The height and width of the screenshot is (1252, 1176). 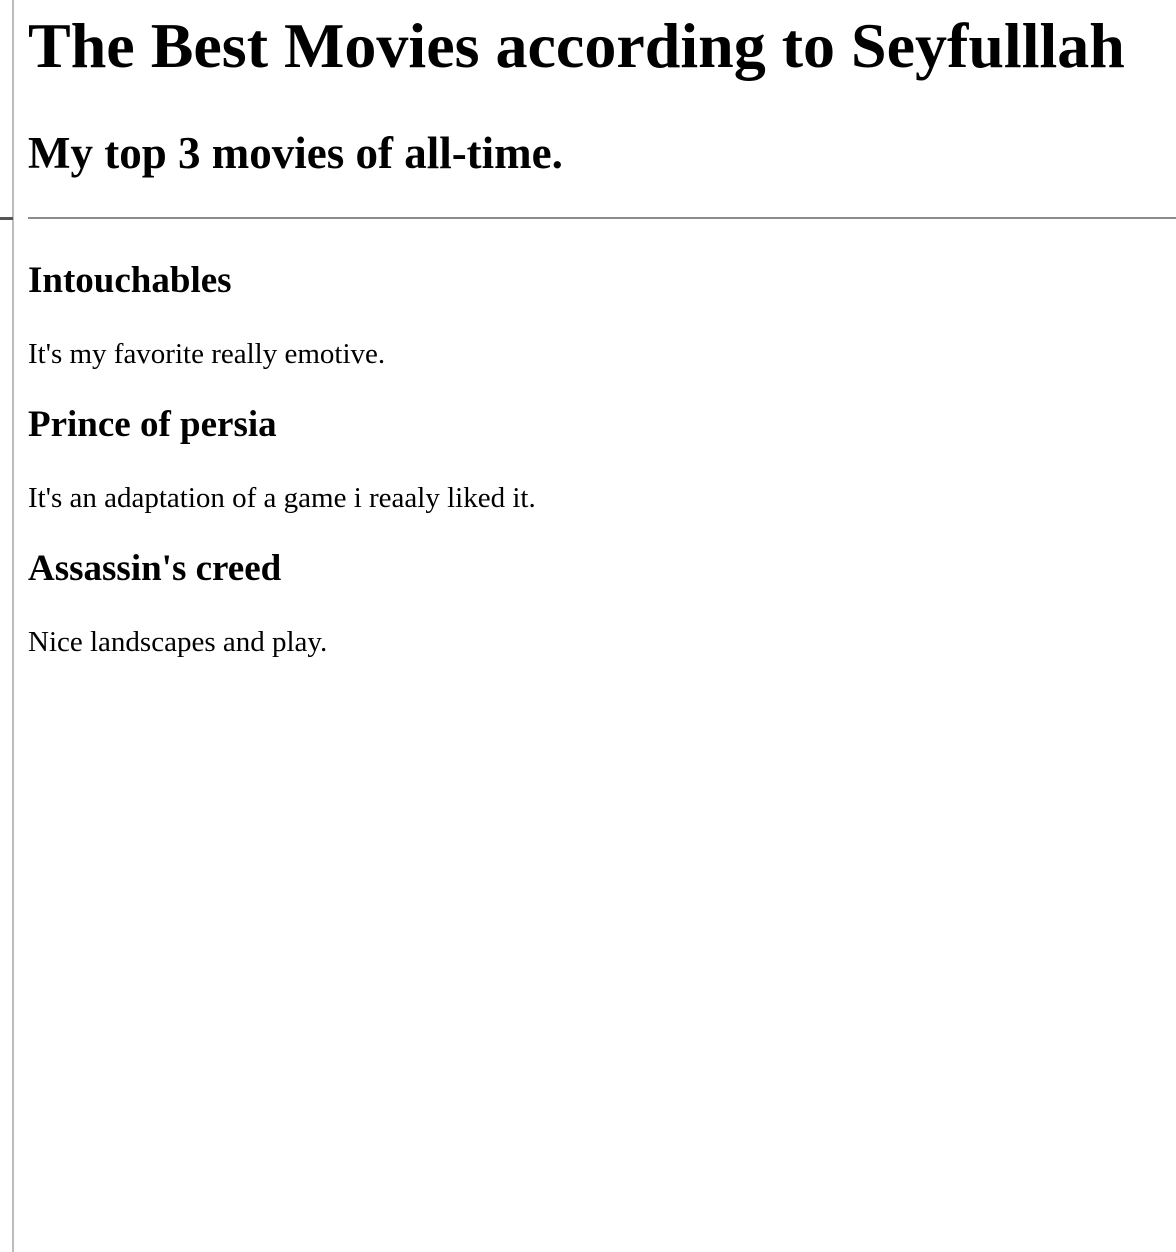 I want to click on movie-title-assassins-creed: Assassin's creed, so click(x=155, y=568).